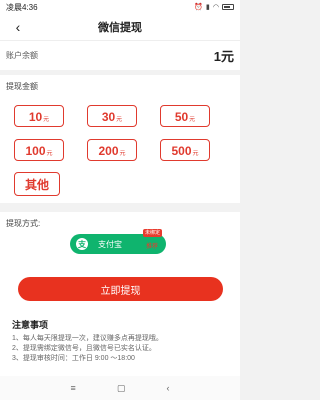  Describe the element at coordinates (110, 244) in the screenshot. I see `alipay-label: 支付宝` at that location.